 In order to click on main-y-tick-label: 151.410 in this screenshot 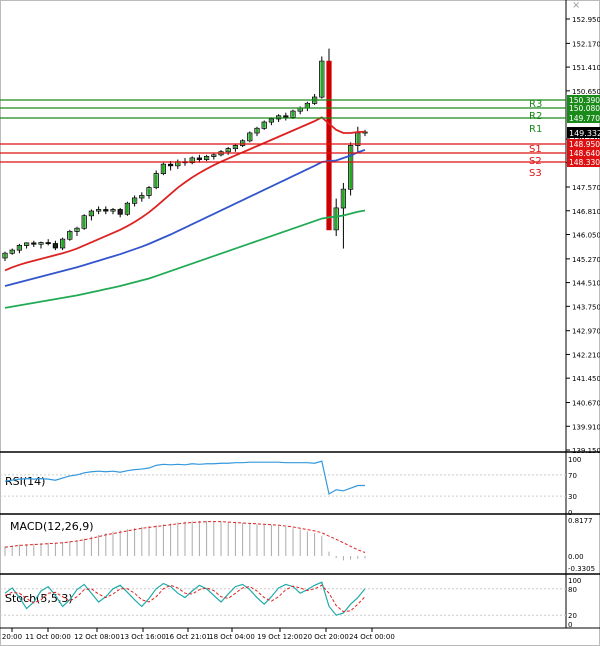, I will do `click(586, 68)`.